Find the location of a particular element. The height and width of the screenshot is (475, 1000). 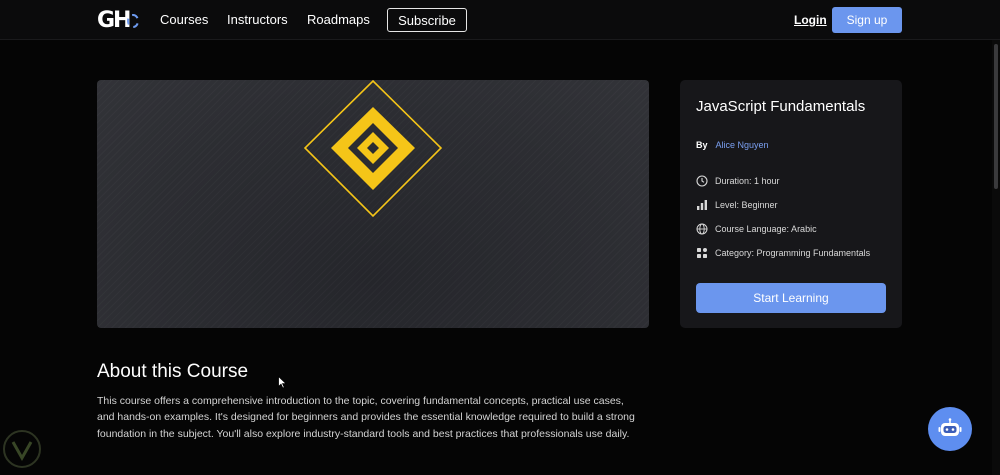

category-row: Category: Programming Fundamentals is located at coordinates (783, 253).